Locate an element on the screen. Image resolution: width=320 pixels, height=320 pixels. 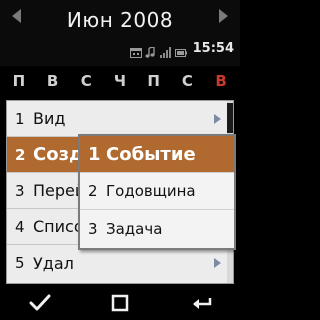
music-note-icon is located at coordinates (151, 50).